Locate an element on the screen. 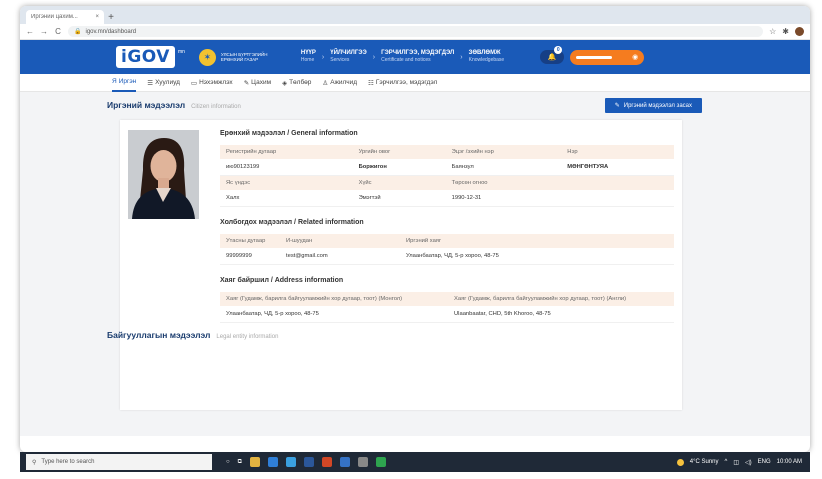  task-view-icon: ⧉ is located at coordinates (240, 462).